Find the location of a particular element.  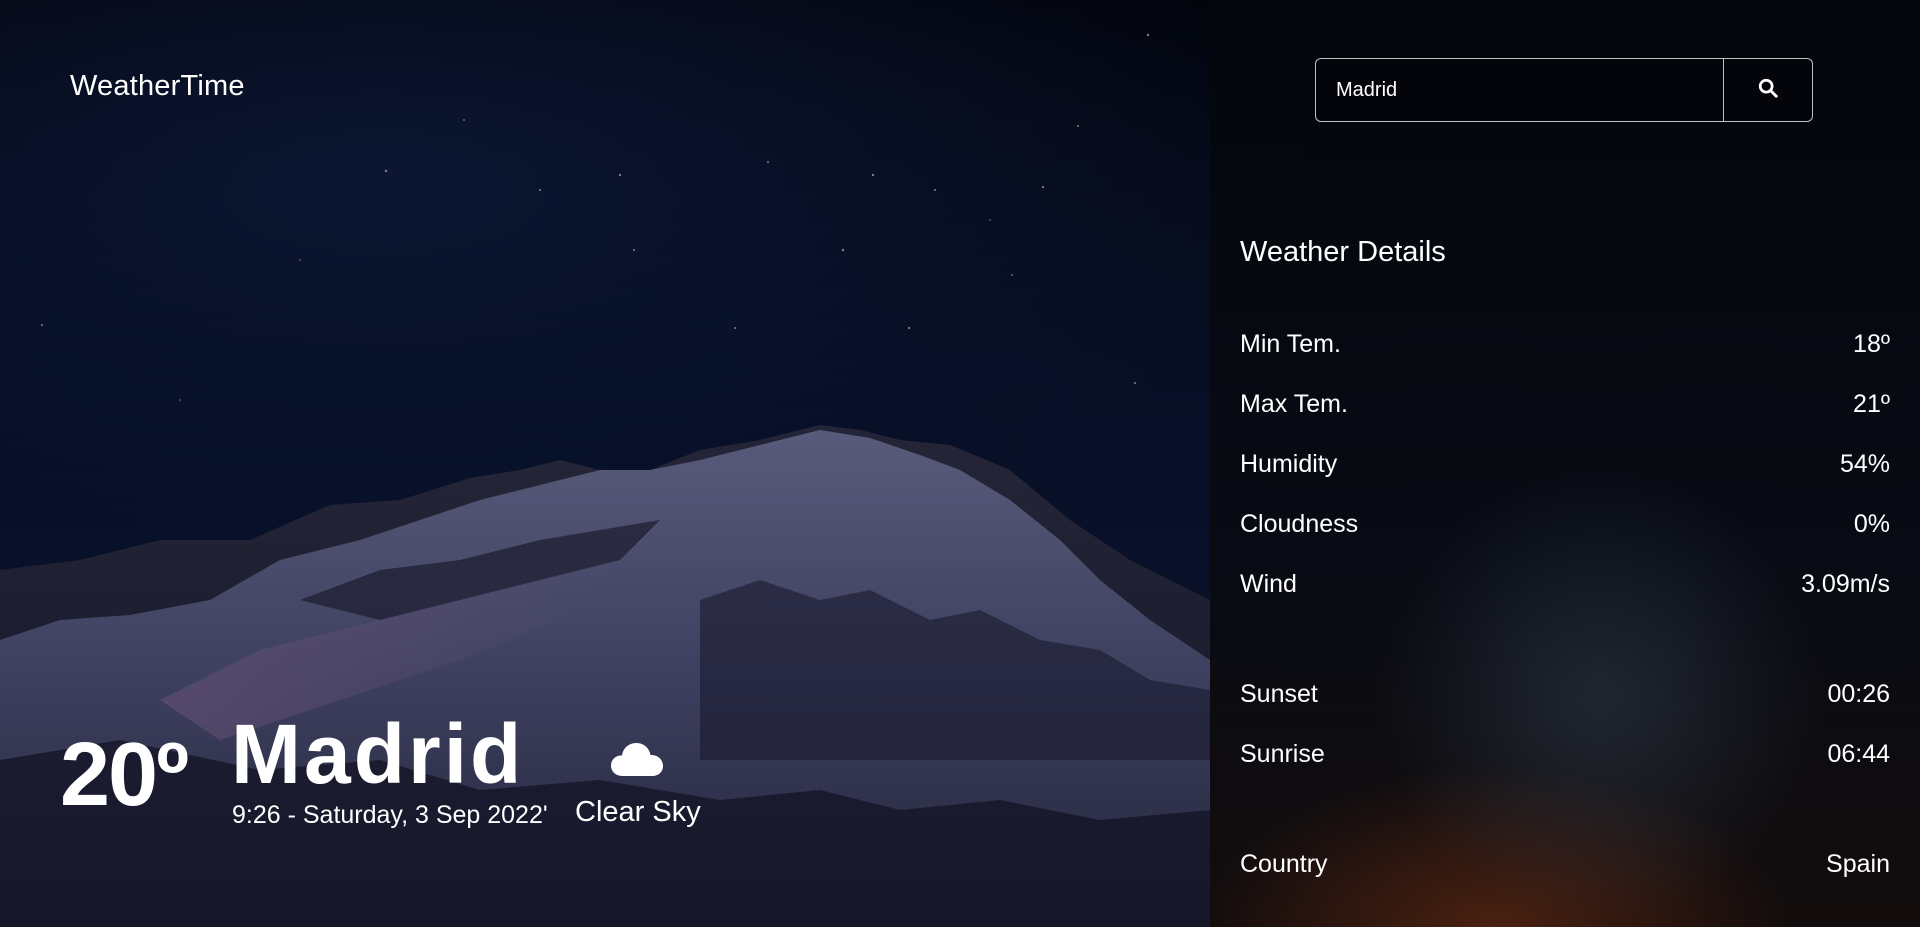

detail-value: Spain is located at coordinates (1858, 864).